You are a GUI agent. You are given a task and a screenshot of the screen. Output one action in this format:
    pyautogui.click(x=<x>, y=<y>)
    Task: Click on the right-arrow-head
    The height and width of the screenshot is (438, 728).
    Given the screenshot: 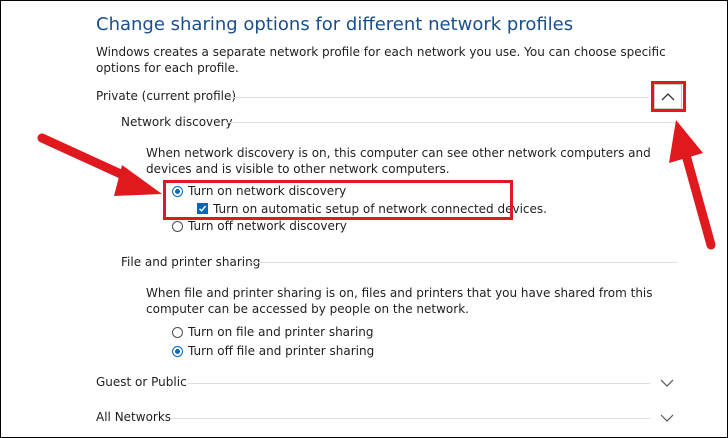 What is the action you would take?
    pyautogui.click(x=686, y=141)
    